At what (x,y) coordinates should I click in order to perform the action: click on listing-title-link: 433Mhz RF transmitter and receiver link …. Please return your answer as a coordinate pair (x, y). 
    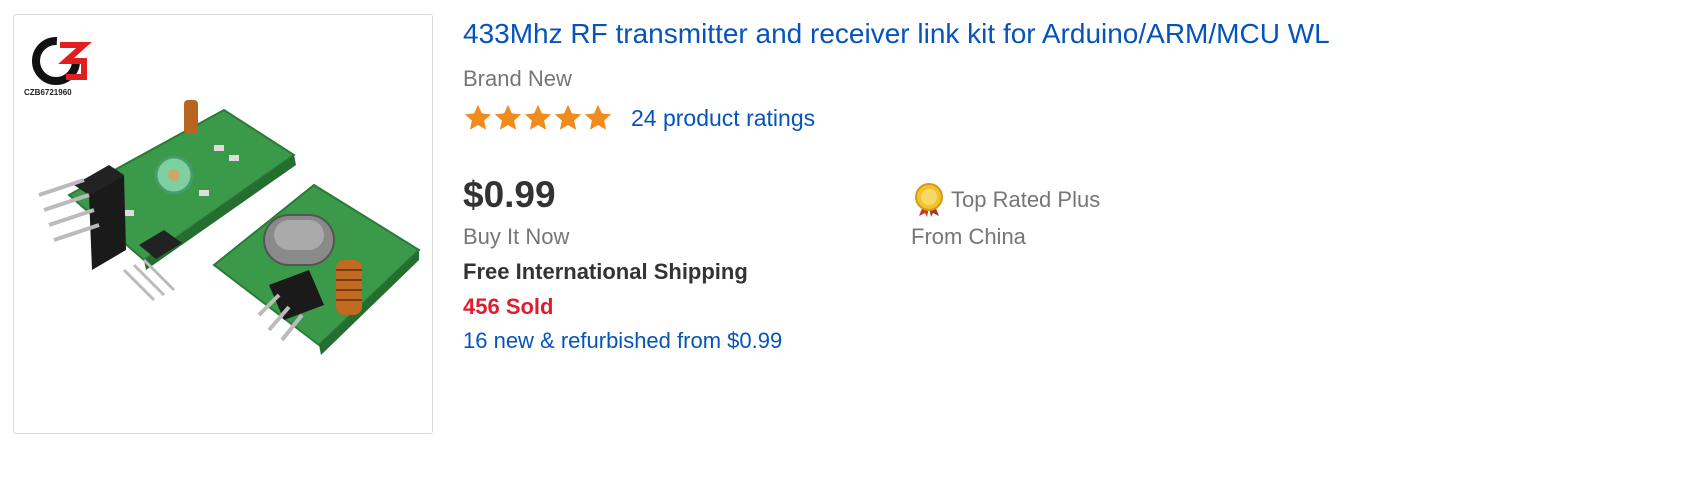
    Looking at the image, I should click on (896, 34).